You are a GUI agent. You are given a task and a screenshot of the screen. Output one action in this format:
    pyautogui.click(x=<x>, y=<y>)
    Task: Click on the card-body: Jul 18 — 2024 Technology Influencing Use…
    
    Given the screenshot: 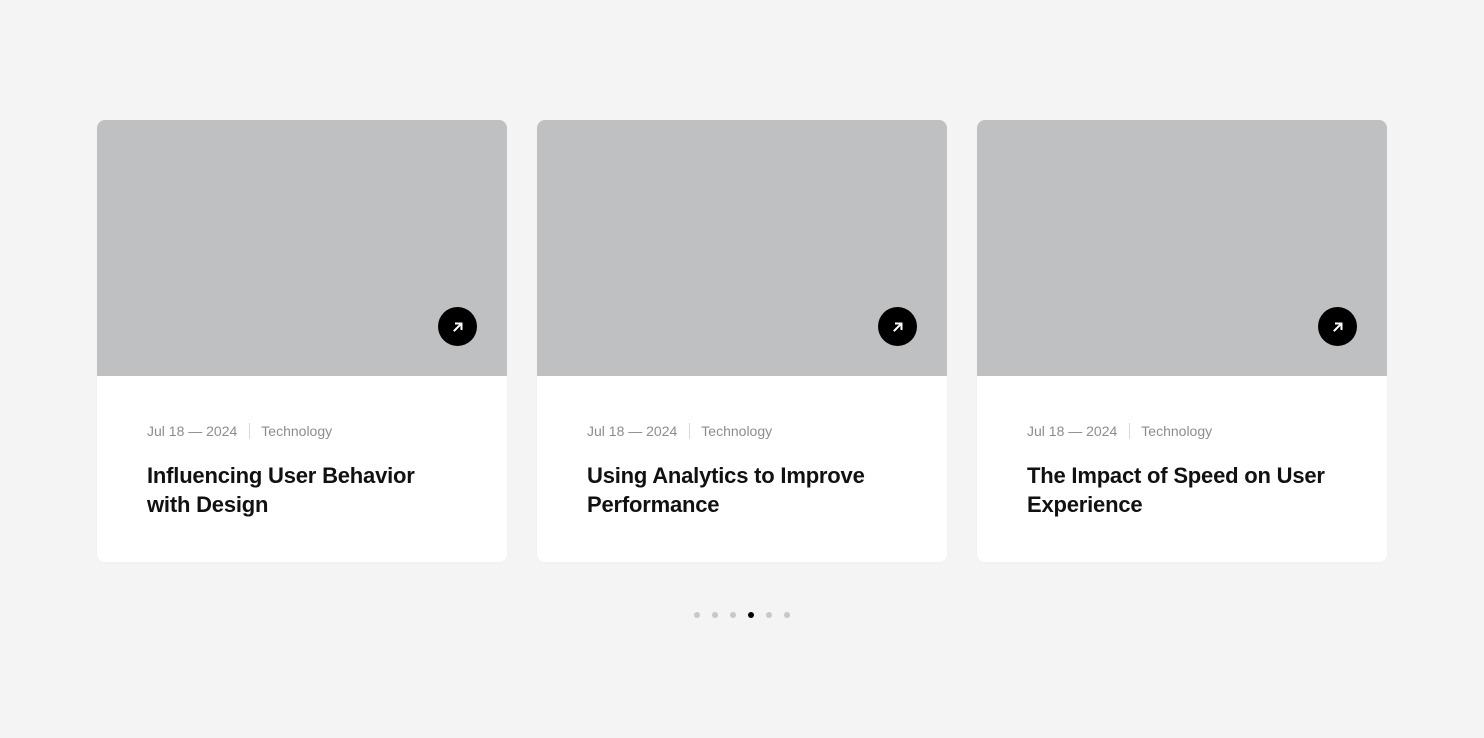 What is the action you would take?
    pyautogui.click(x=302, y=447)
    